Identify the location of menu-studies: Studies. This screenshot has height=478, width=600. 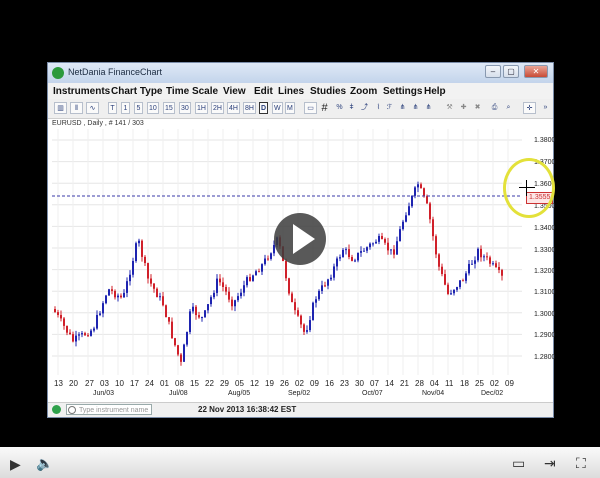
(328, 91).